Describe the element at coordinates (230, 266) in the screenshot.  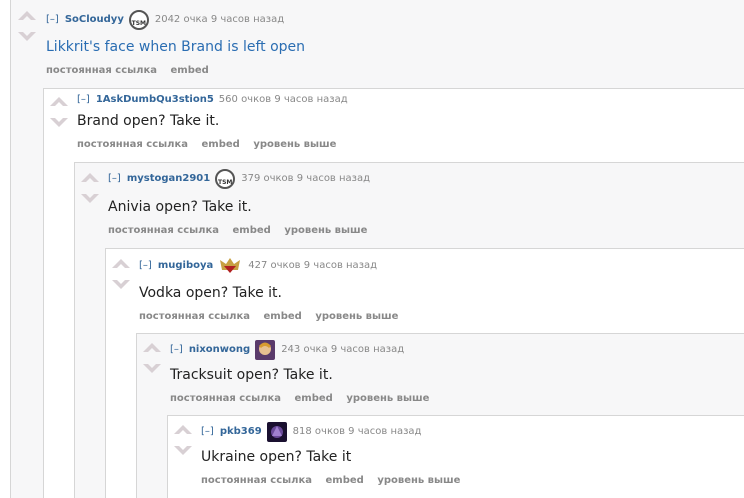
I see `skt-logo-icon` at that location.